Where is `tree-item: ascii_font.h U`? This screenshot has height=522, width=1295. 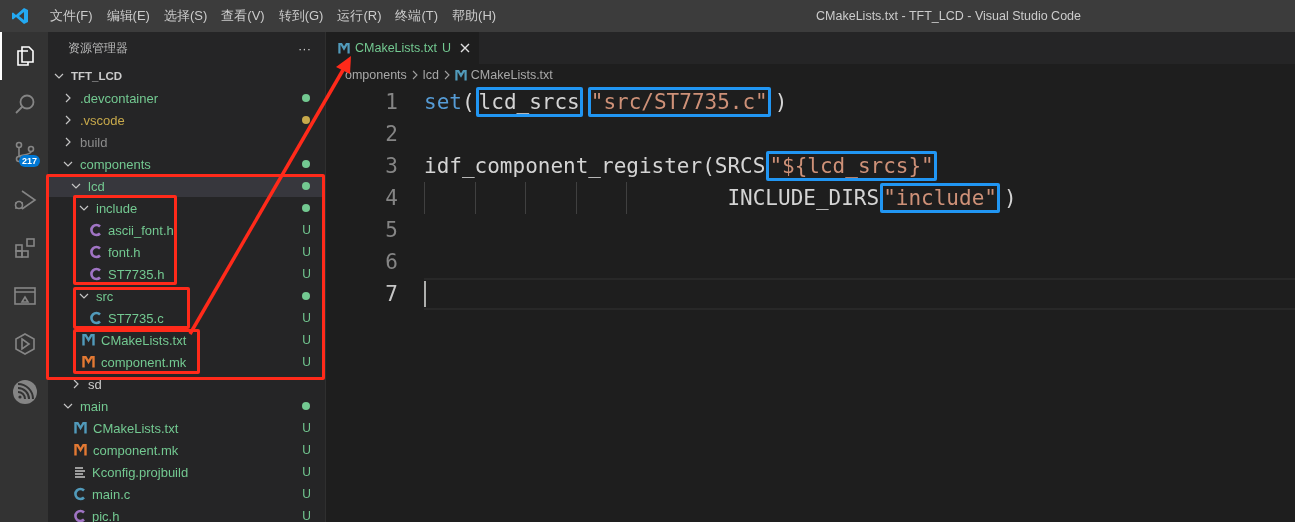
tree-item: ascii_font.h U is located at coordinates (186, 230).